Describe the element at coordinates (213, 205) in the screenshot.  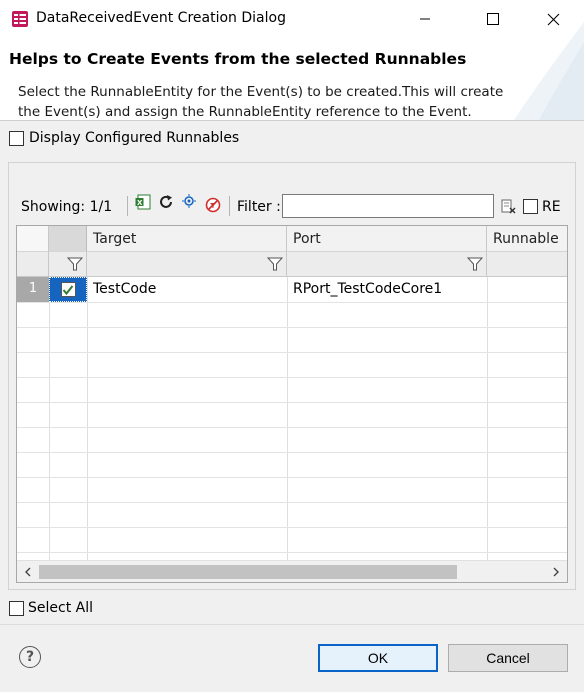
I see `clear-filter-icon` at that location.